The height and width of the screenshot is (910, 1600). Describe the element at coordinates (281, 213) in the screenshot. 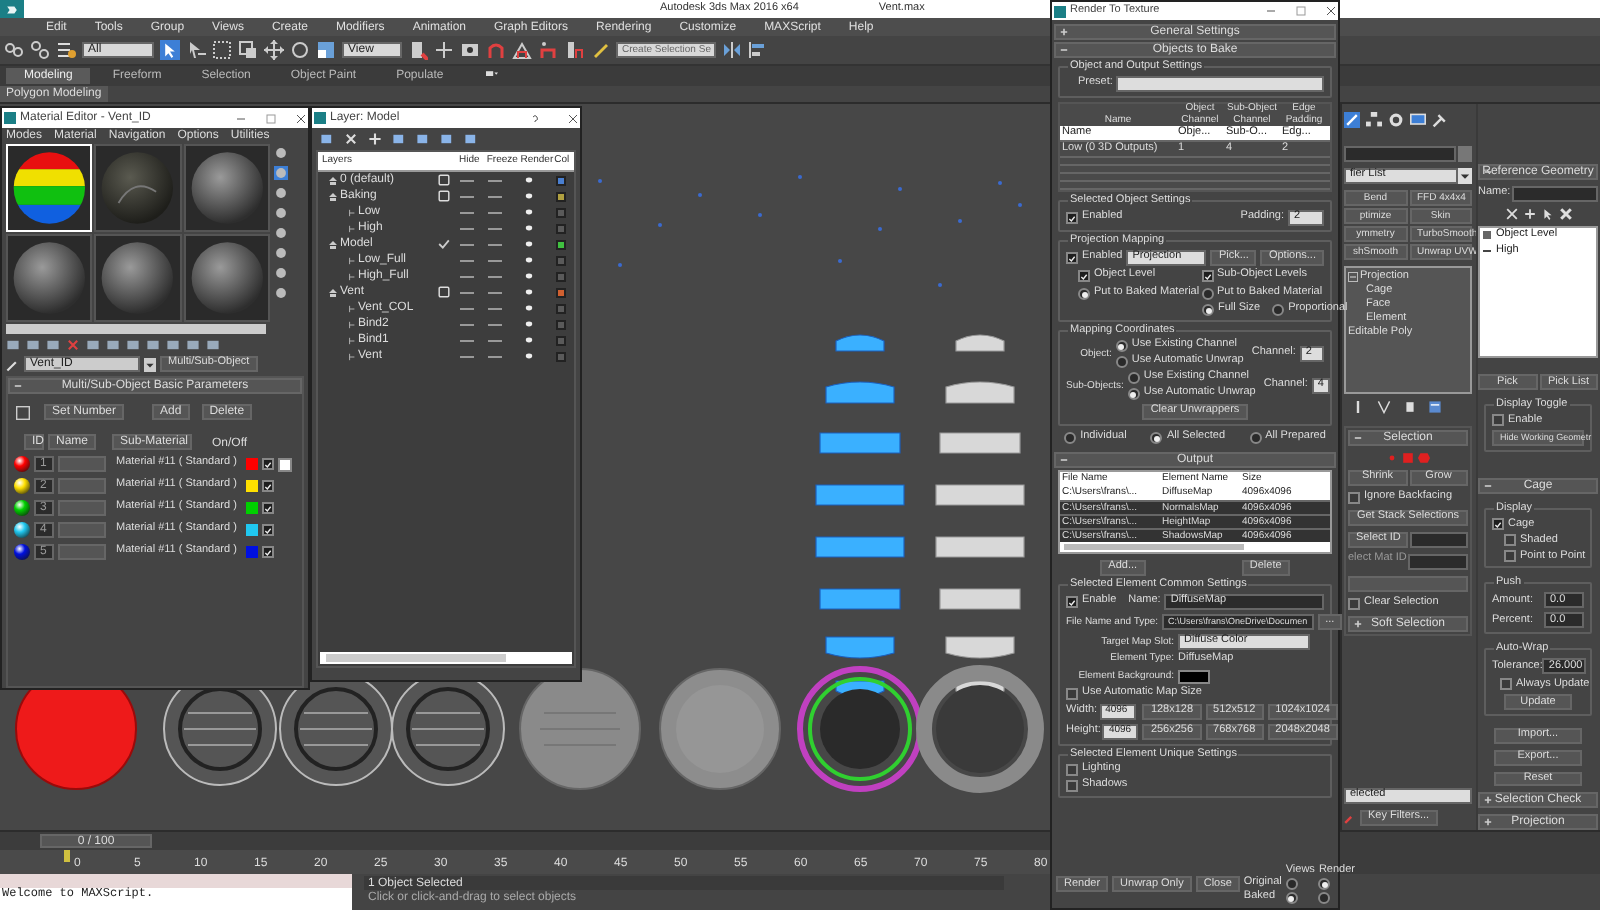

I see `uv-tiling-icon` at that location.